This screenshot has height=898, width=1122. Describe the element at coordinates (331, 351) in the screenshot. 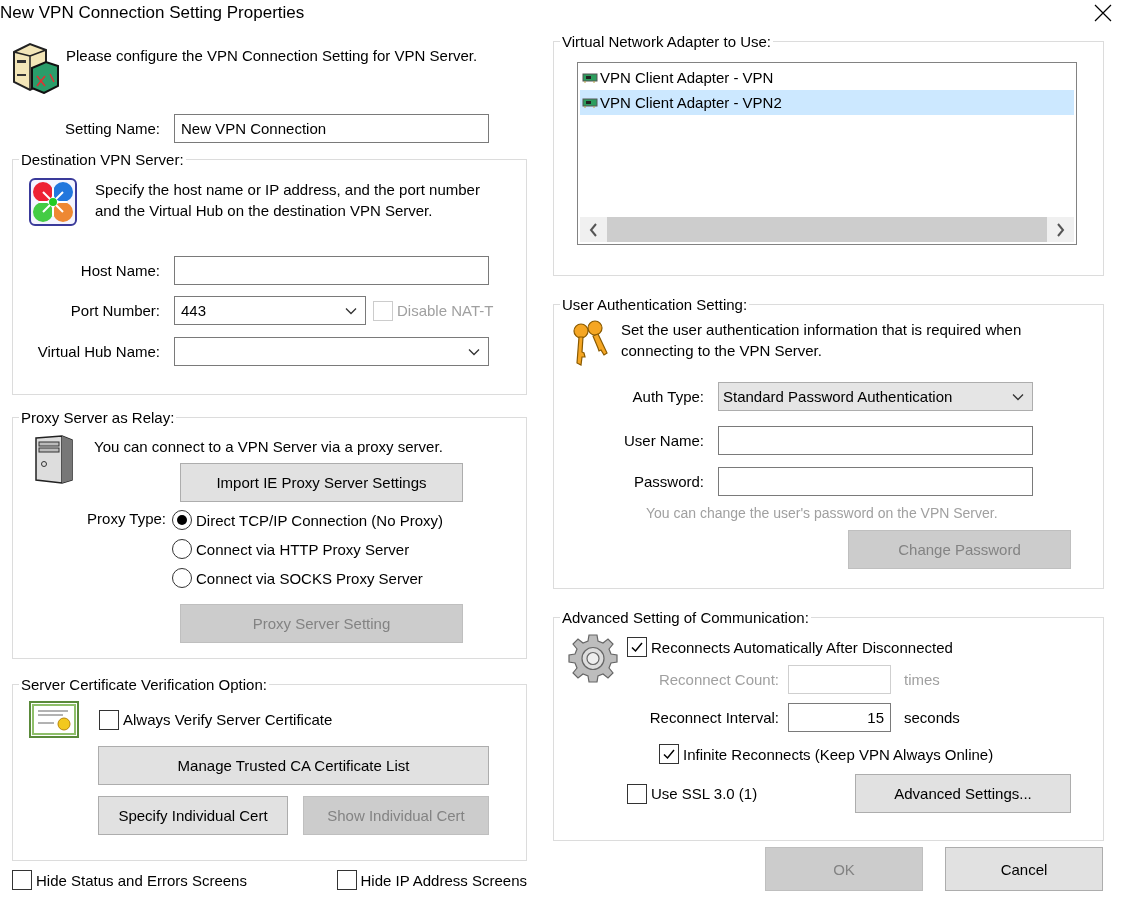

I see `dropdown` at that location.